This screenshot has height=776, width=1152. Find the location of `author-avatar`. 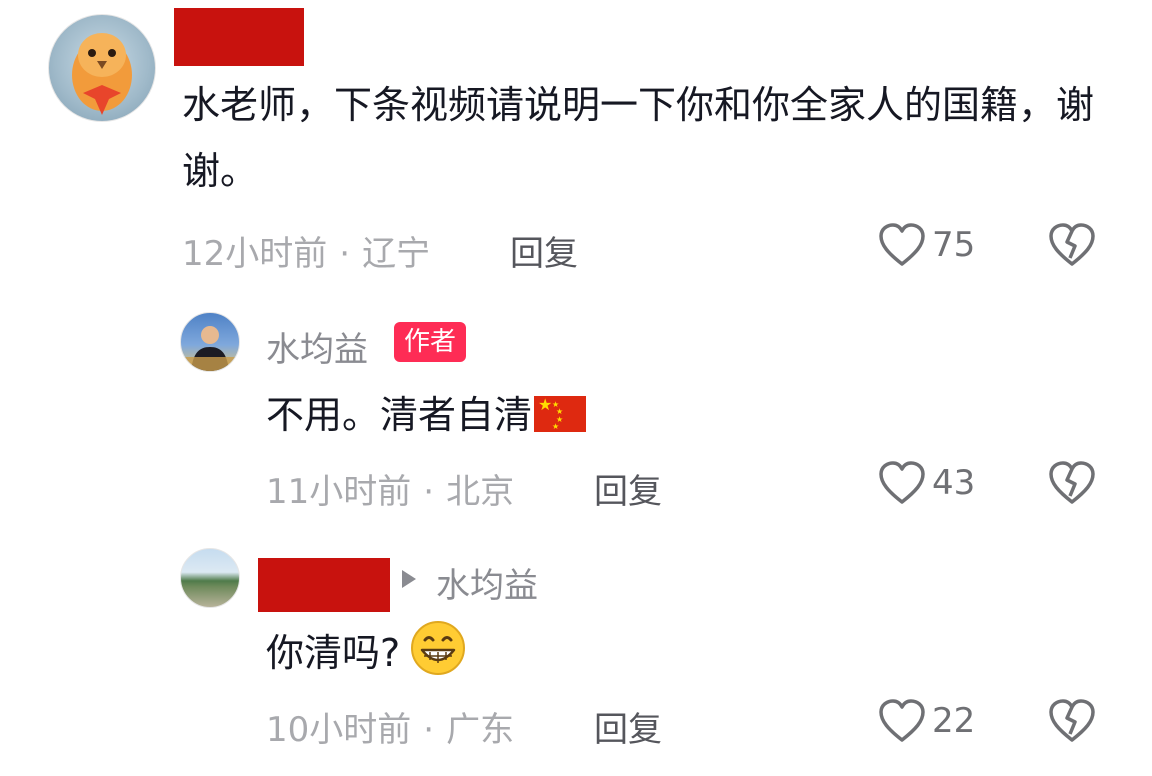

author-avatar is located at coordinates (210, 342).